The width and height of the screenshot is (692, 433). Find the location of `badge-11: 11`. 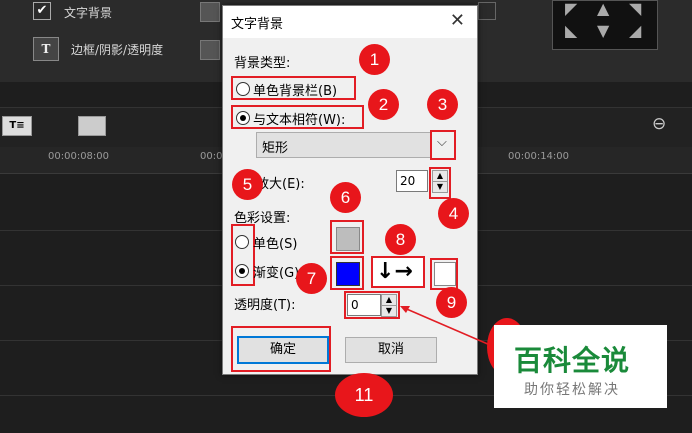

badge-11: 11 is located at coordinates (364, 395).